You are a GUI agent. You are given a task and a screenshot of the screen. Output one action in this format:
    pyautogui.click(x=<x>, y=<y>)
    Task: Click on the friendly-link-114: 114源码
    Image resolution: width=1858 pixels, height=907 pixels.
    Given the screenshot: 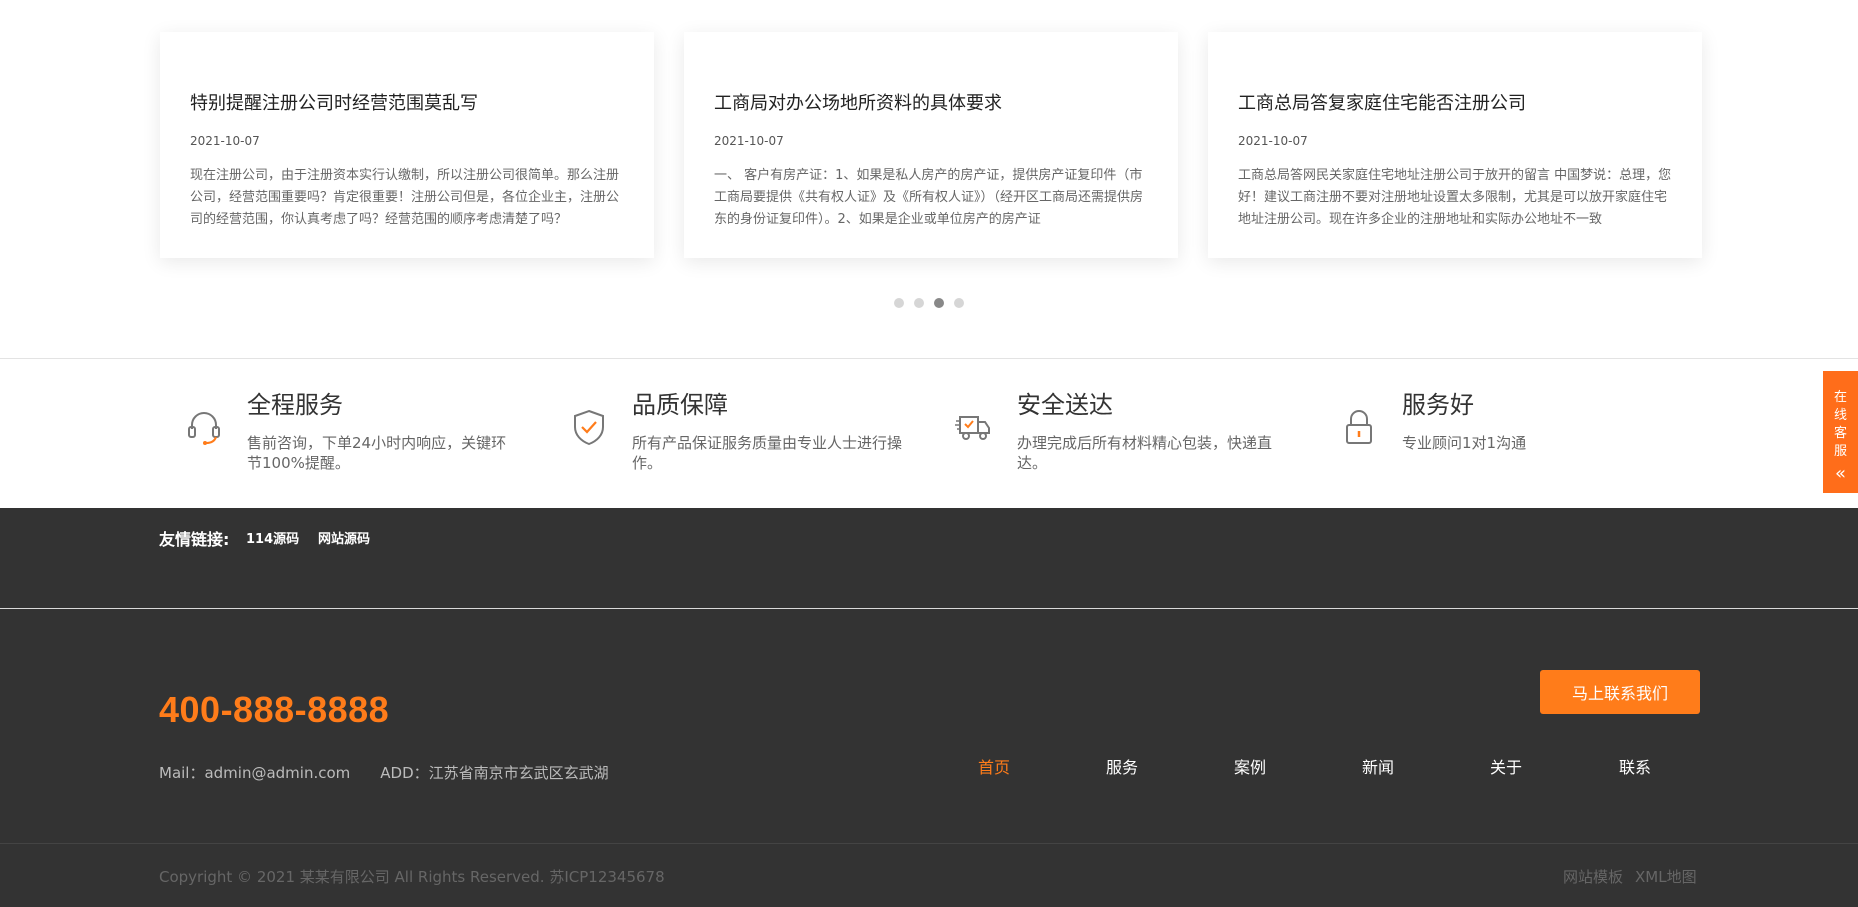 What is the action you would take?
    pyautogui.click(x=272, y=537)
    